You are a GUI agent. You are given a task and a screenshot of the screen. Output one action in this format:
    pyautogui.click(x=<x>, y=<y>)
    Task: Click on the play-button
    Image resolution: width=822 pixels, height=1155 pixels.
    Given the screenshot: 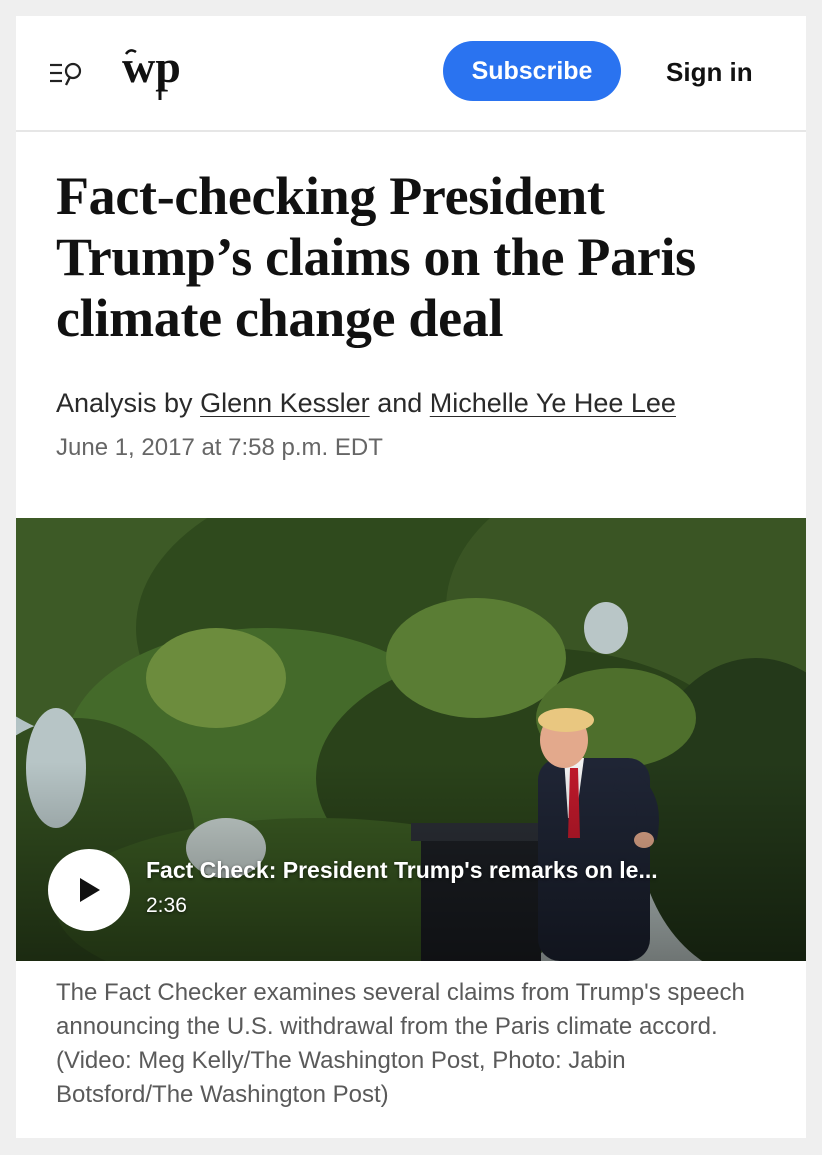 What is the action you would take?
    pyautogui.click(x=89, y=890)
    